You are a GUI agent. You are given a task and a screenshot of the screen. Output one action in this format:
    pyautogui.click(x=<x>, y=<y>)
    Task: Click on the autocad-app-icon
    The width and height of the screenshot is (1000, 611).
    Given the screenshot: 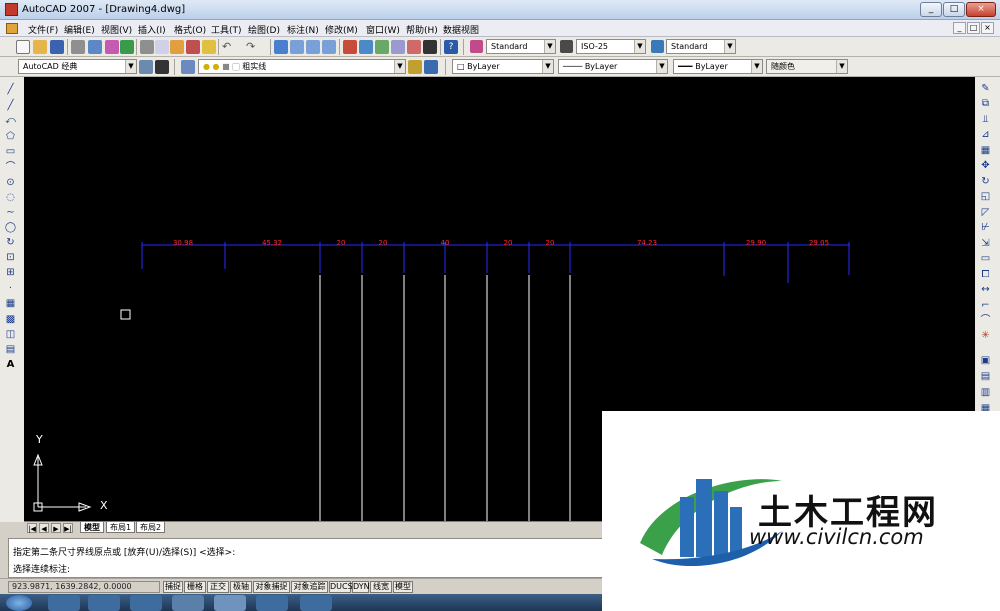 What is the action you would take?
    pyautogui.click(x=11, y=9)
    